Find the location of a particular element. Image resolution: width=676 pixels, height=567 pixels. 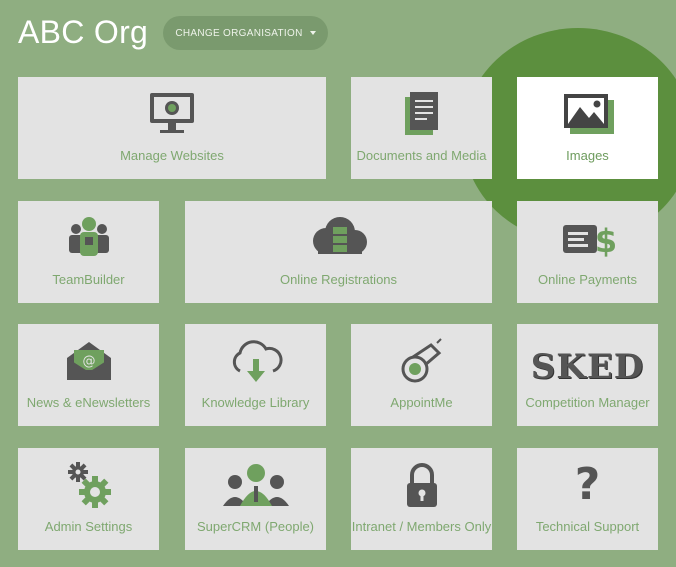

change-organisation-button: CHANGE ORGANISATION is located at coordinates (245, 33).